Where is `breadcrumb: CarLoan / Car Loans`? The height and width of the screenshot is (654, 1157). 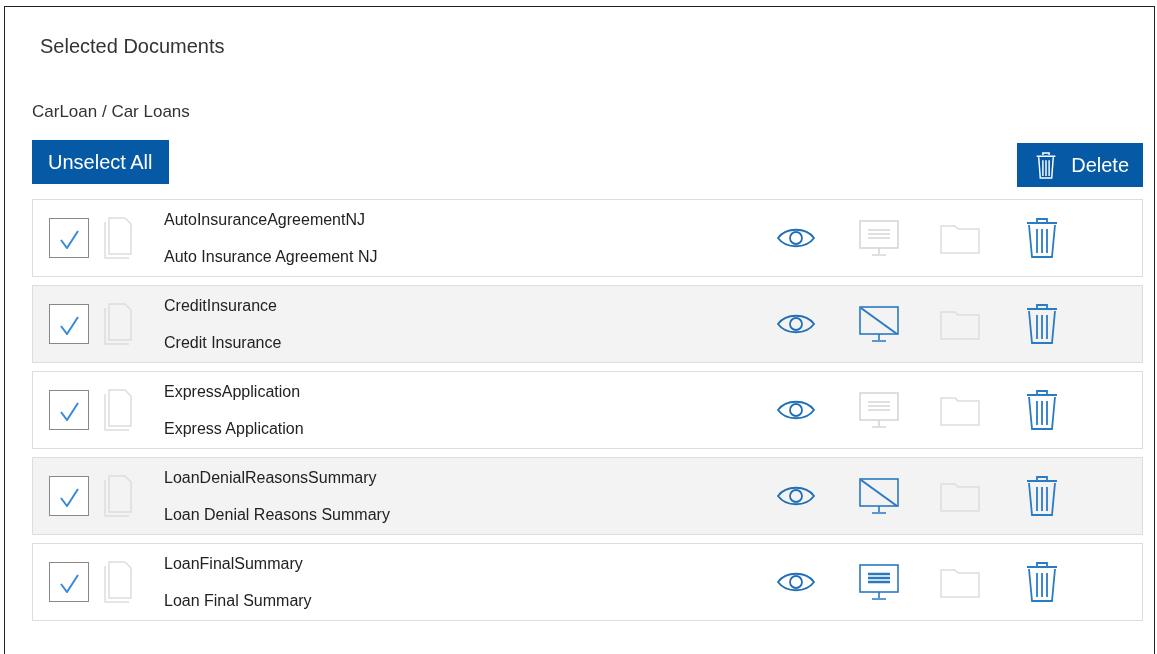
breadcrumb: CarLoan / Car Loans is located at coordinates (111, 112).